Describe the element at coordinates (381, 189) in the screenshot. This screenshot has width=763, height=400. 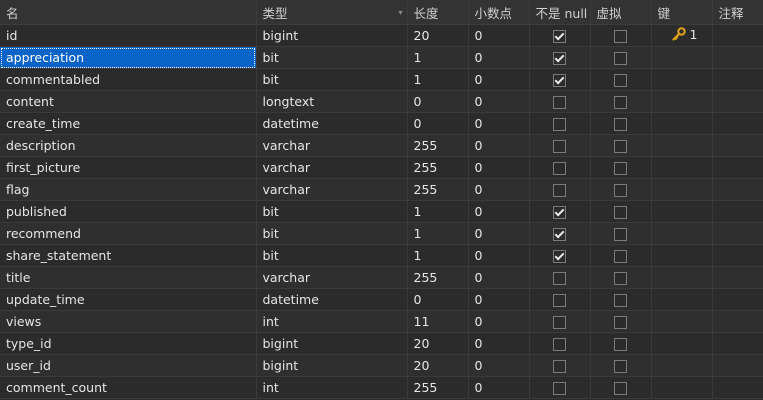
I see `table-row: flag varchar 255 0` at that location.